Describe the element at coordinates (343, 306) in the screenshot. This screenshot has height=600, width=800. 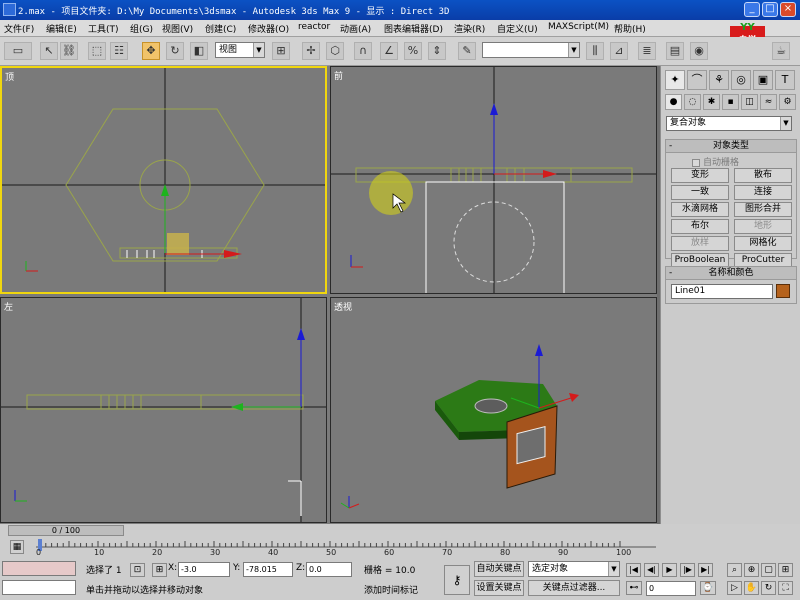
I see `viewport-perspective-label: 透视` at that location.